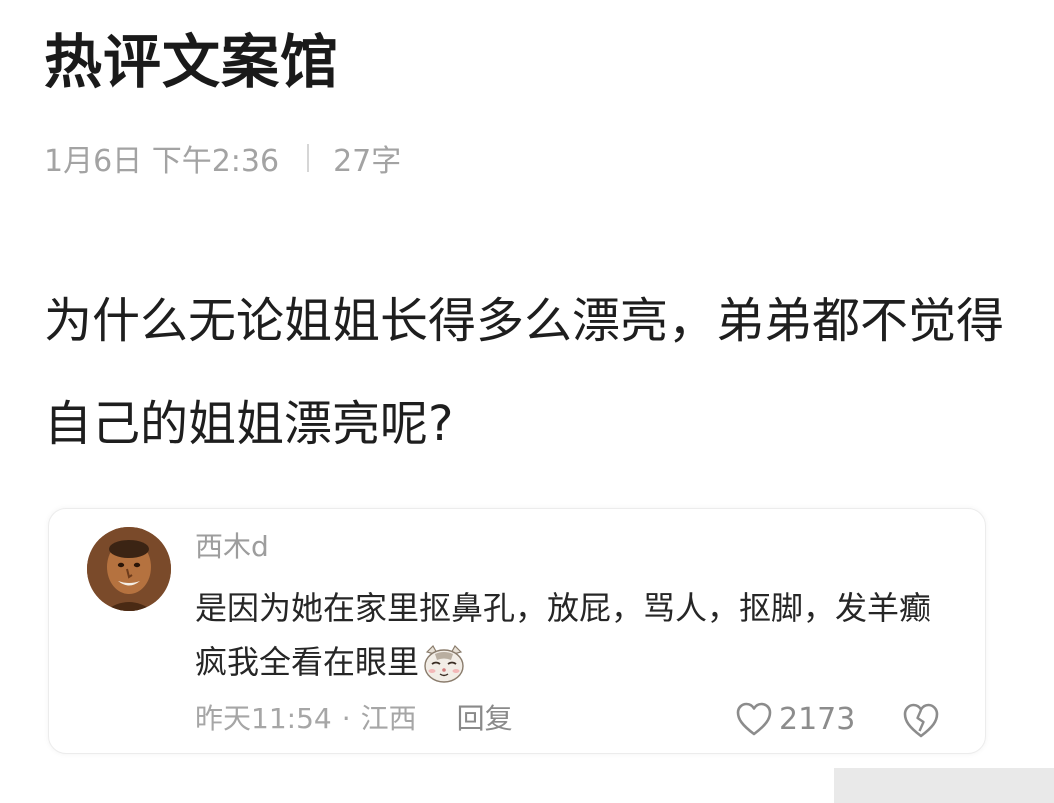 Image resolution: width=1054 pixels, height=803 pixels. I want to click on word-count: 27字, so click(367, 161).